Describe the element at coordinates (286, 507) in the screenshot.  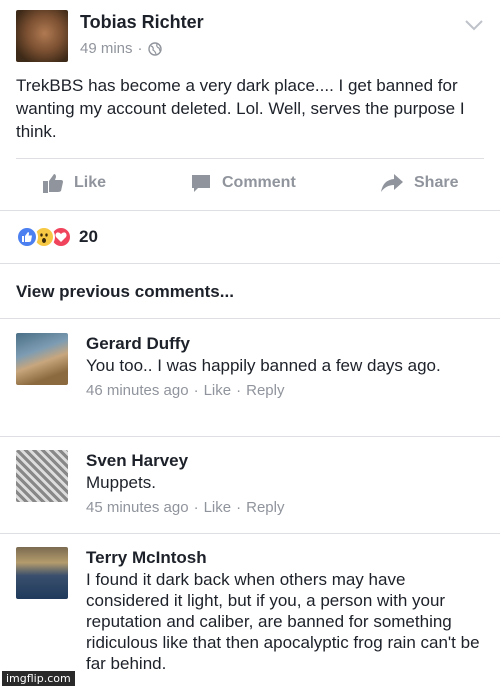
I see `comment-meta: 45 minutes ago · Like · Reply` at that location.